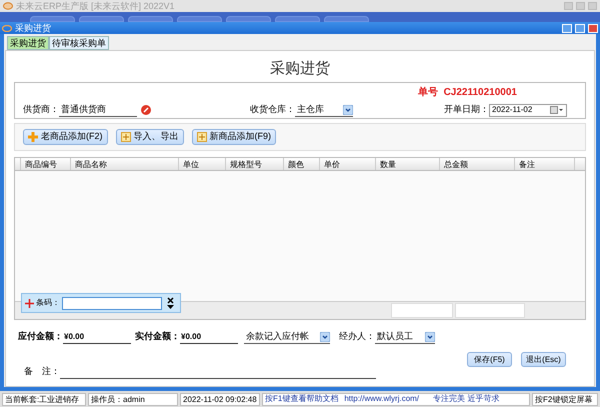 Image resolution: width=600 pixels, height=407 pixels. What do you see at coordinates (272, 109) in the screenshot?
I see `warehouse-label: 收货仓库：` at bounding box center [272, 109].